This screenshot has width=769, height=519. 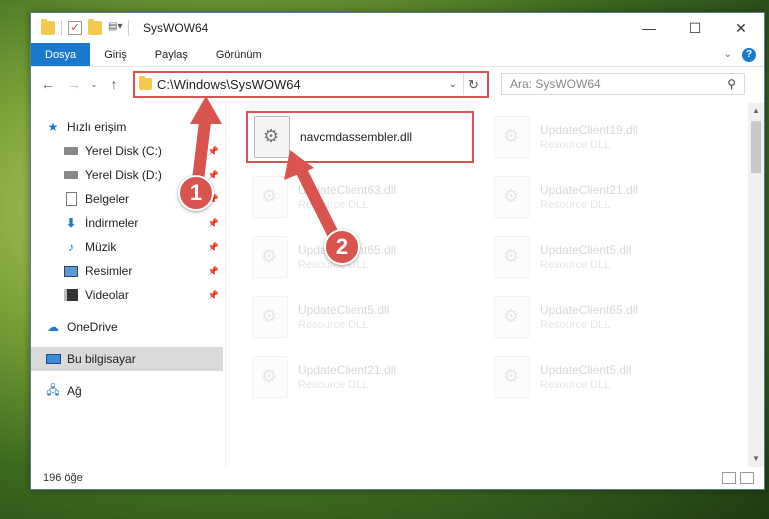 I want to click on window-controls: — ☐ ✕, so click(x=695, y=28).